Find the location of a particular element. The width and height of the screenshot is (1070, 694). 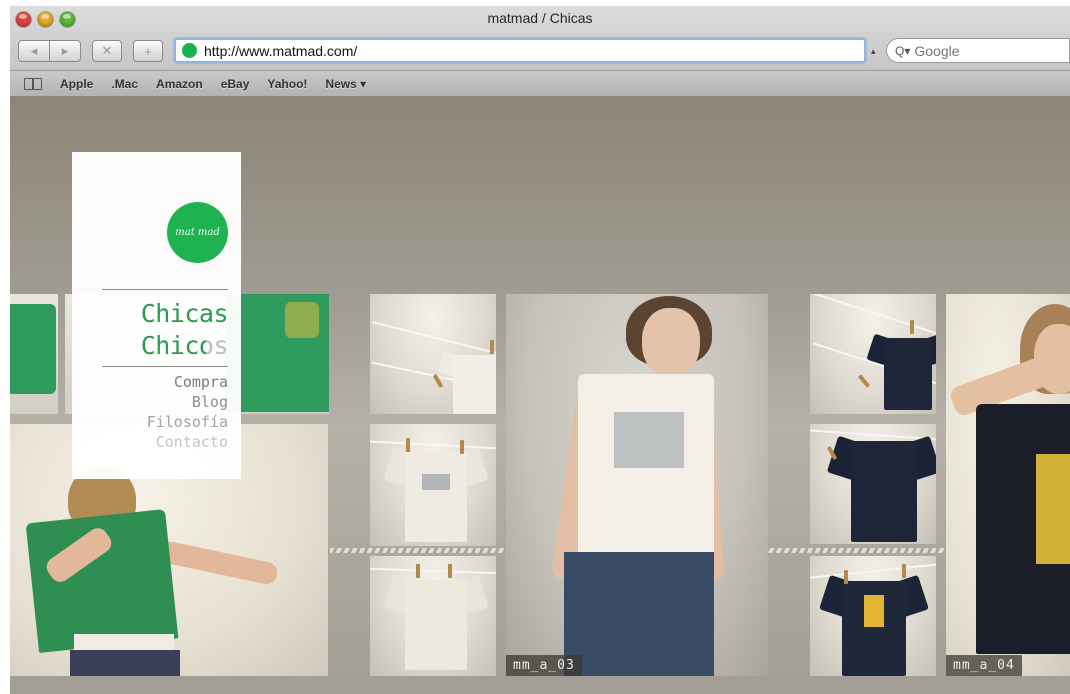

nav-link-chicos: Chicos is located at coordinates (185, 345).